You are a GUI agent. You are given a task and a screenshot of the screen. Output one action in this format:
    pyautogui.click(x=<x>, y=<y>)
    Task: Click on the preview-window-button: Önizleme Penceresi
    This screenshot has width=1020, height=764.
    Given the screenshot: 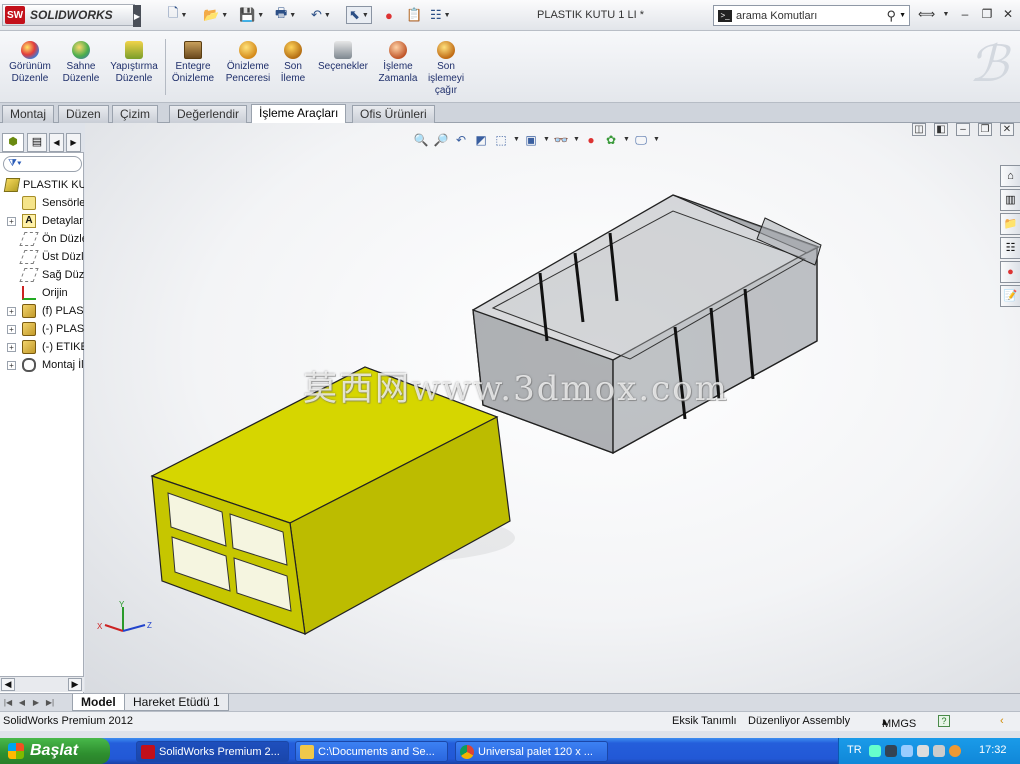 What is the action you would take?
    pyautogui.click(x=248, y=63)
    